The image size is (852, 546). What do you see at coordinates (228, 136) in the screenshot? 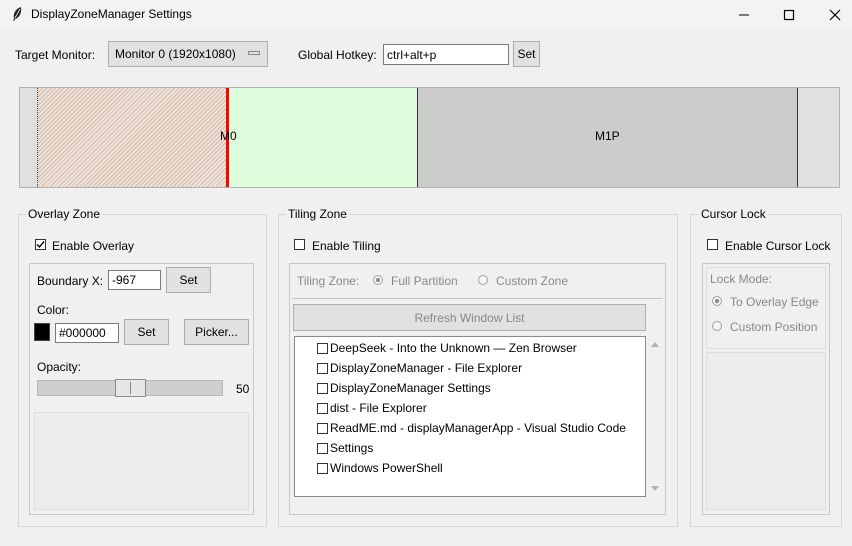
I see `monitor-0-label: M0` at bounding box center [228, 136].